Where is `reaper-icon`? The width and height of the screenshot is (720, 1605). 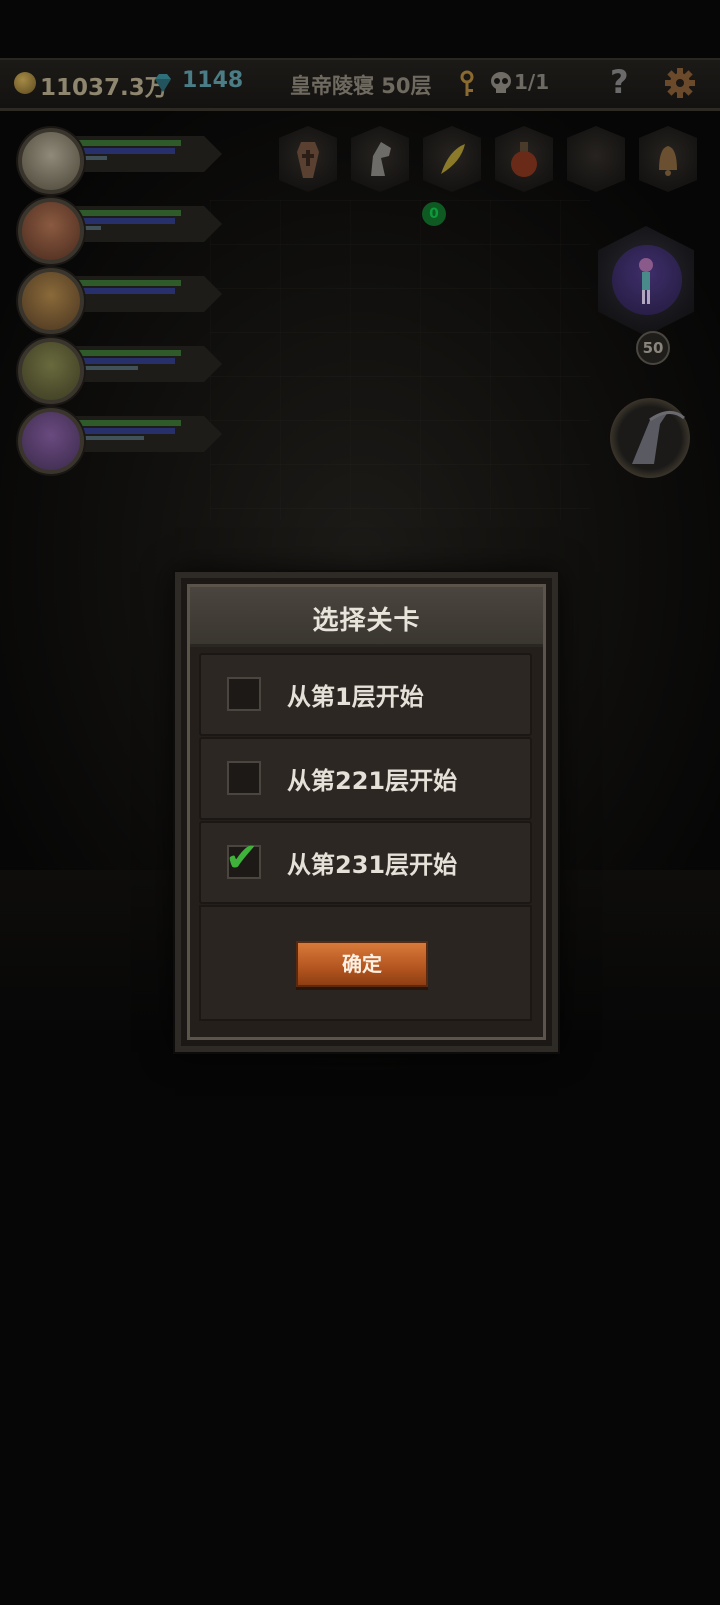
reaper-icon is located at coordinates (658, 437).